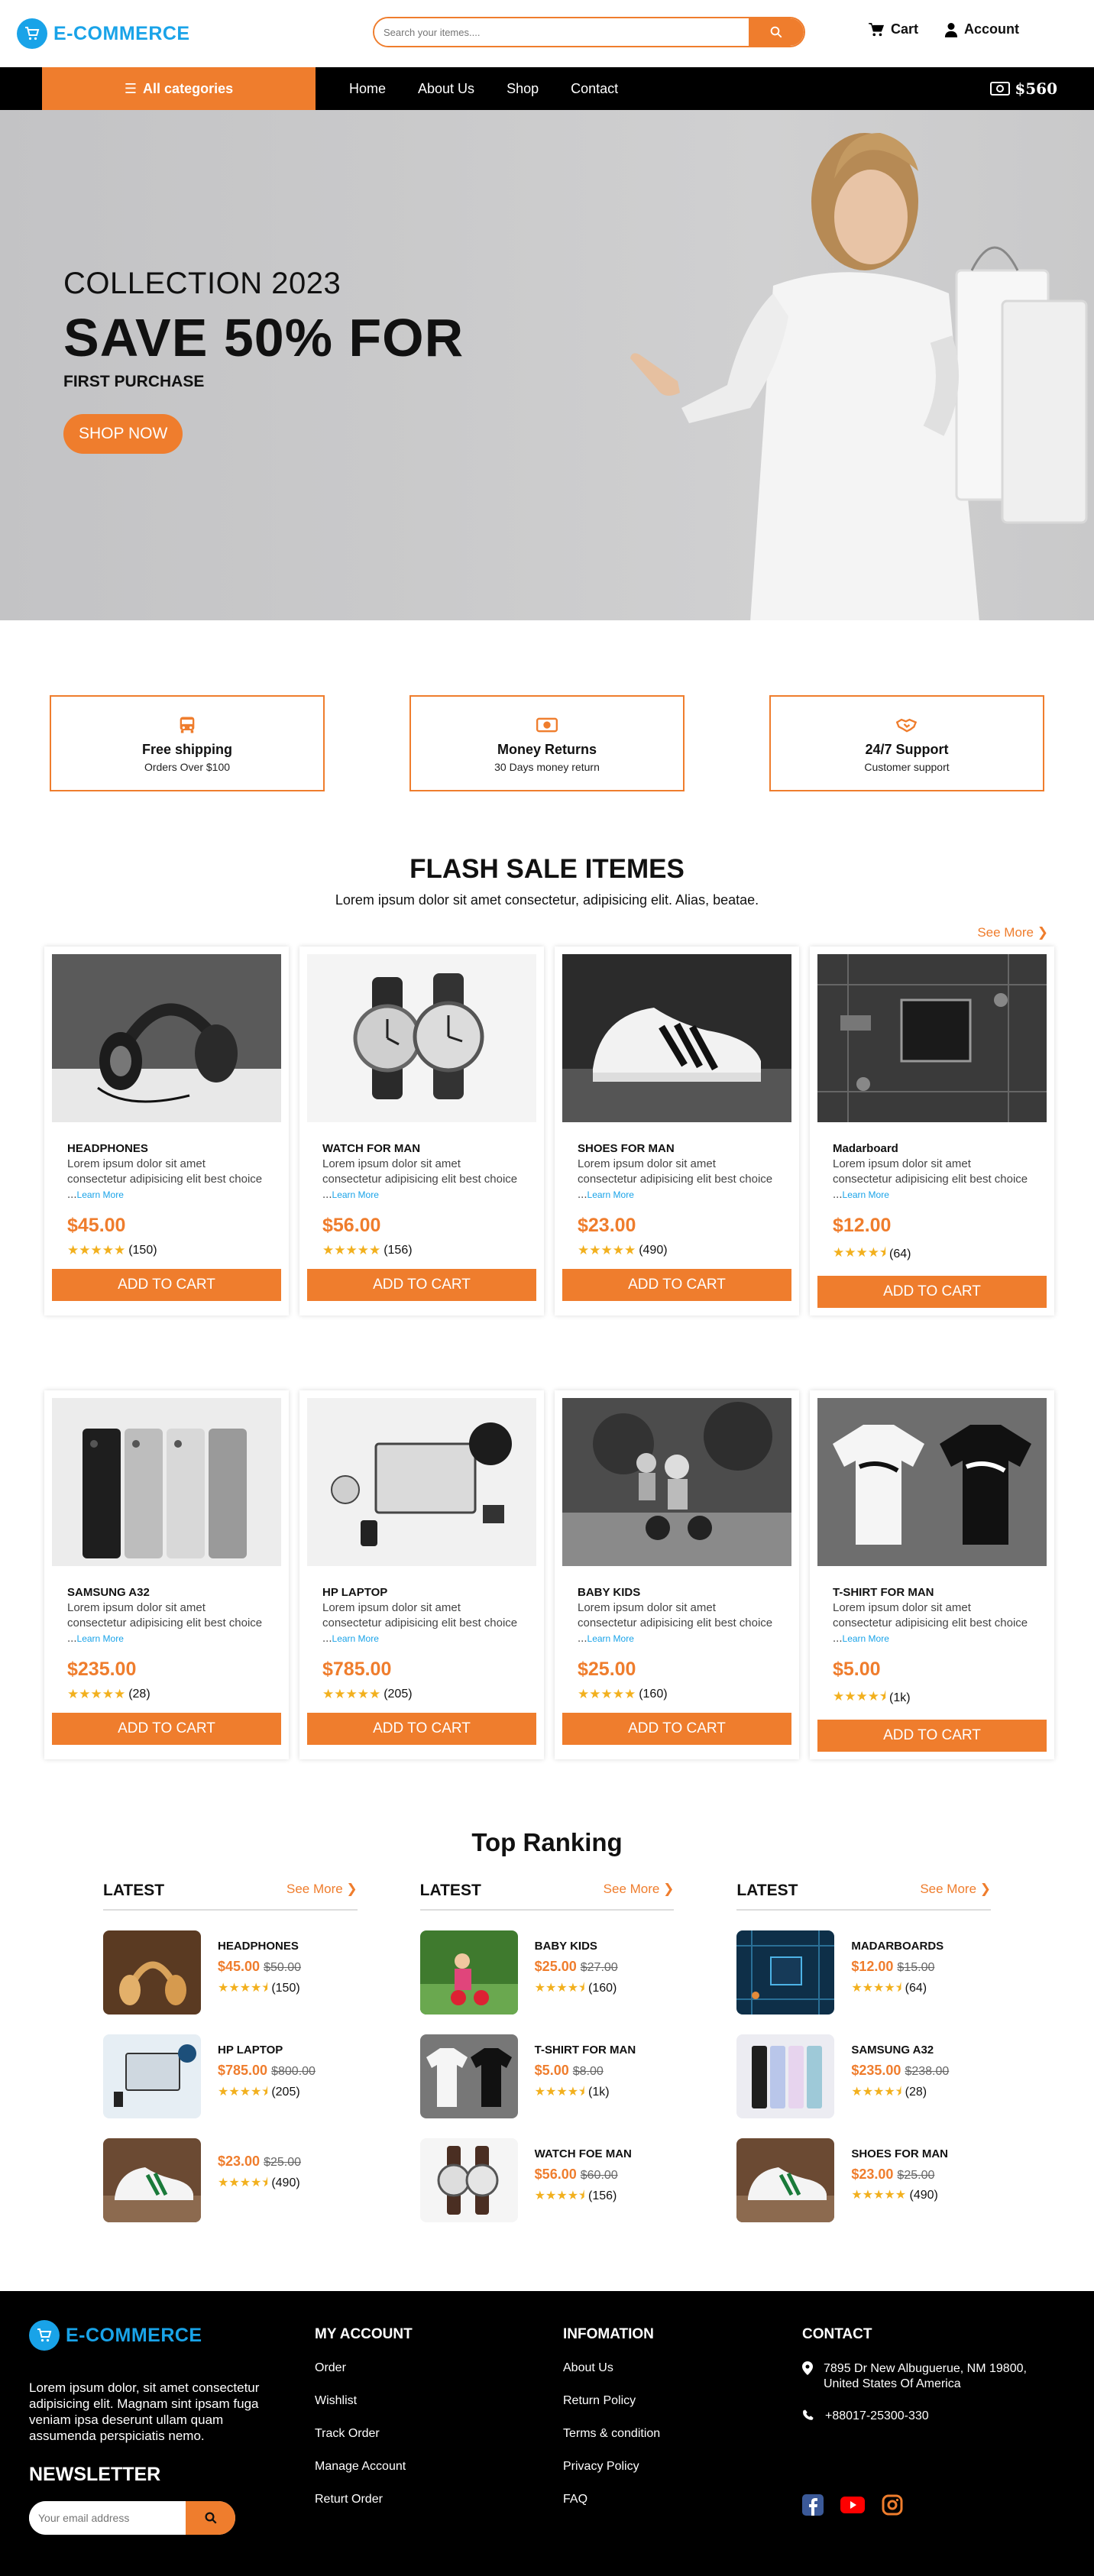  Describe the element at coordinates (863, 2076) in the screenshot. I see `ranking-item: SAMSUNG A32 $235.00 $238.00 ★★★★⯨ (28)` at that location.